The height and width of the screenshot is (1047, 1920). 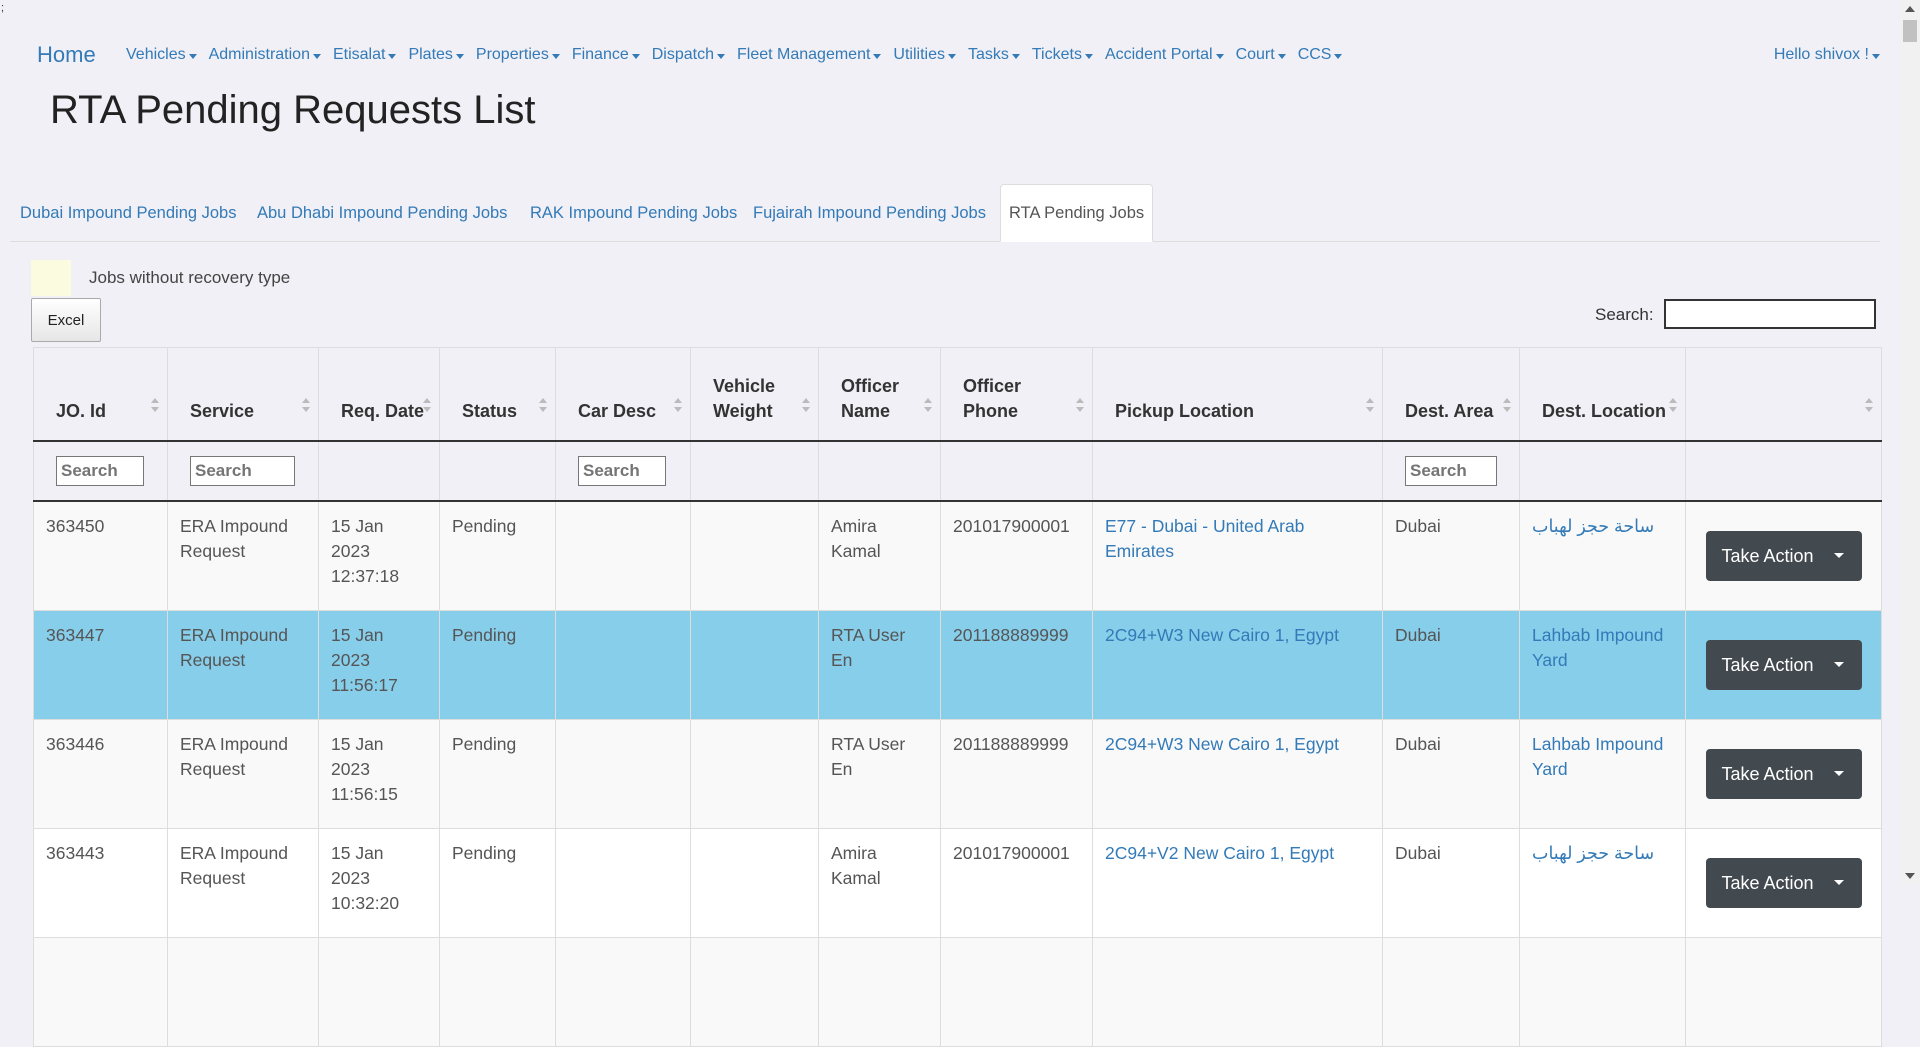 What do you see at coordinates (623, 394) in the screenshot?
I see `col-header-car-desc: Car Desc` at bounding box center [623, 394].